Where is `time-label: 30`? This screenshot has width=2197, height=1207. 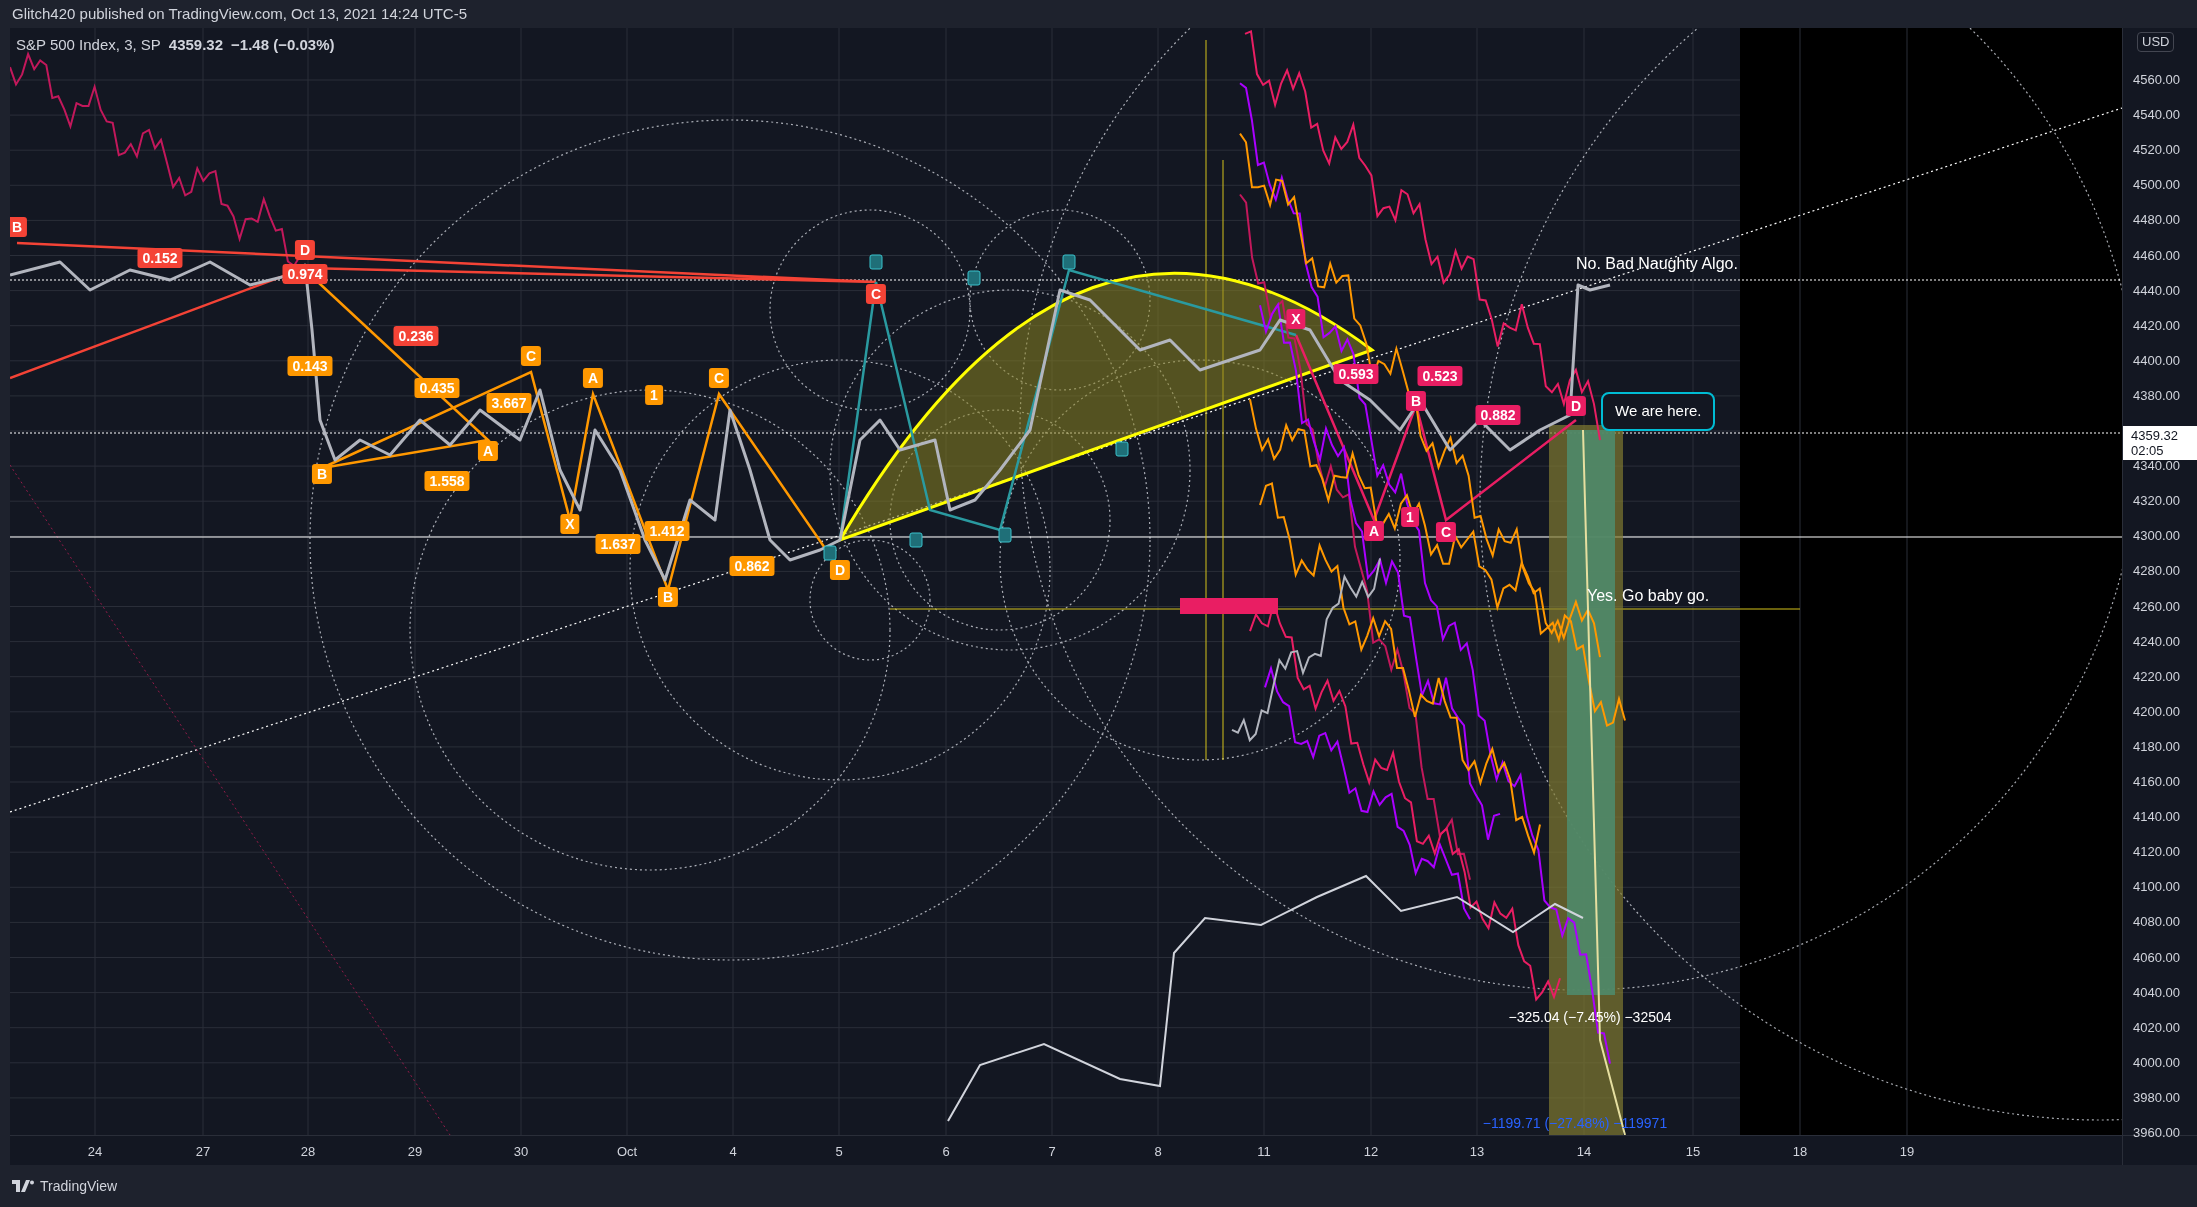
time-label: 30 is located at coordinates (521, 1152).